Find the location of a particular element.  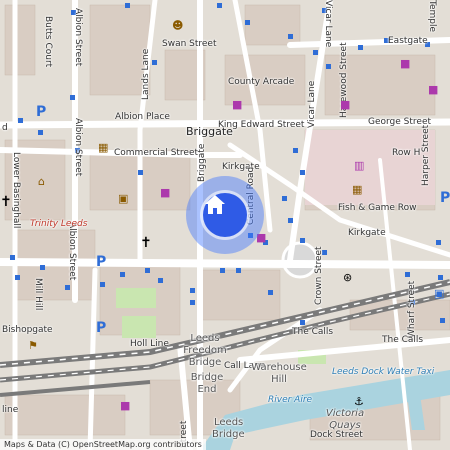

label-albion-street-mid: Albion Street is located at coordinates (78, 147).